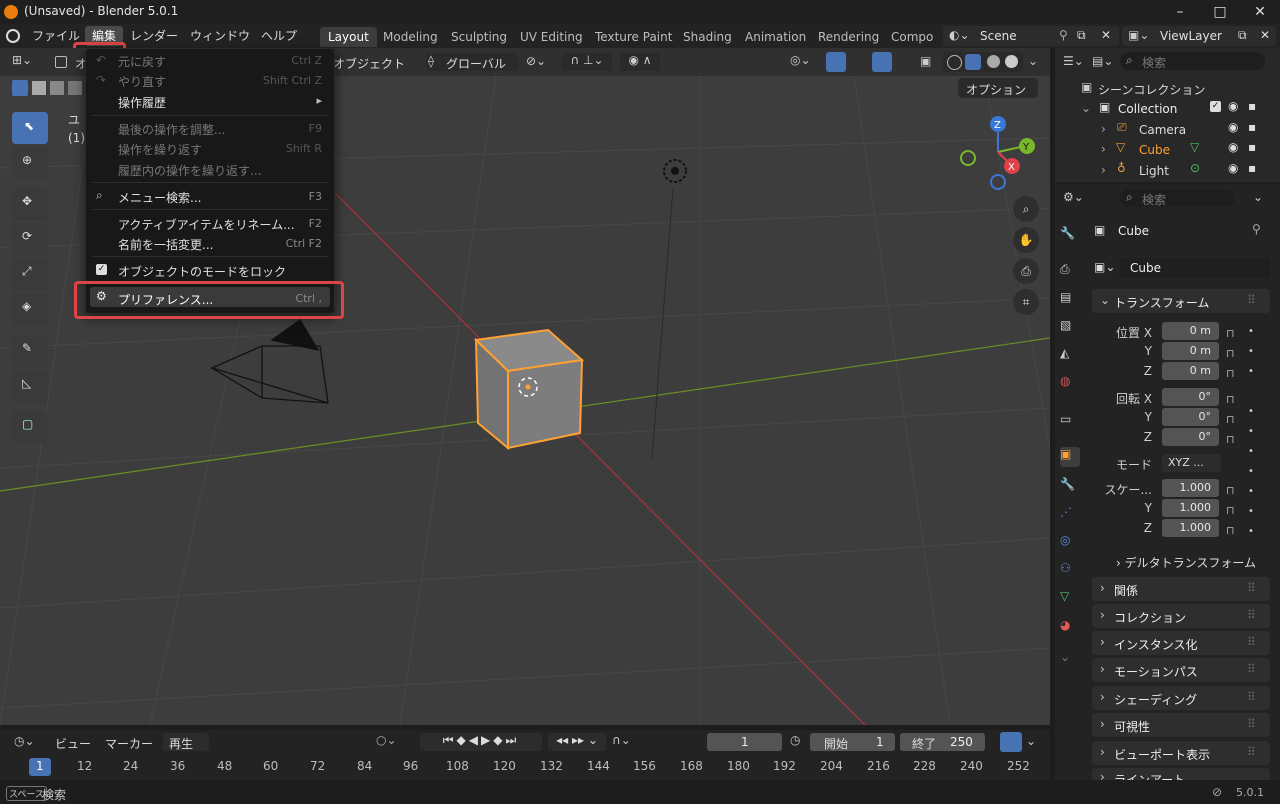 This screenshot has width=1280, height=804. Describe the element at coordinates (1026, 240) in the screenshot. I see `pan-hand-icon: ✋` at that location.